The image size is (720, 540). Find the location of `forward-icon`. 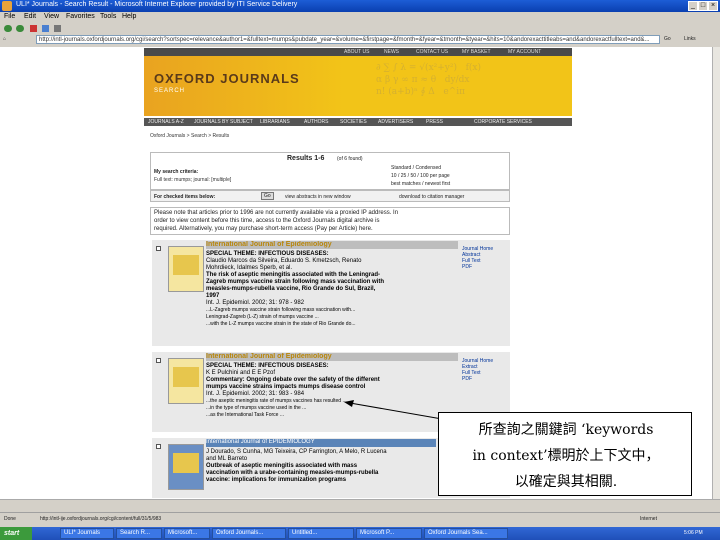

forward-icon is located at coordinates (20, 28).